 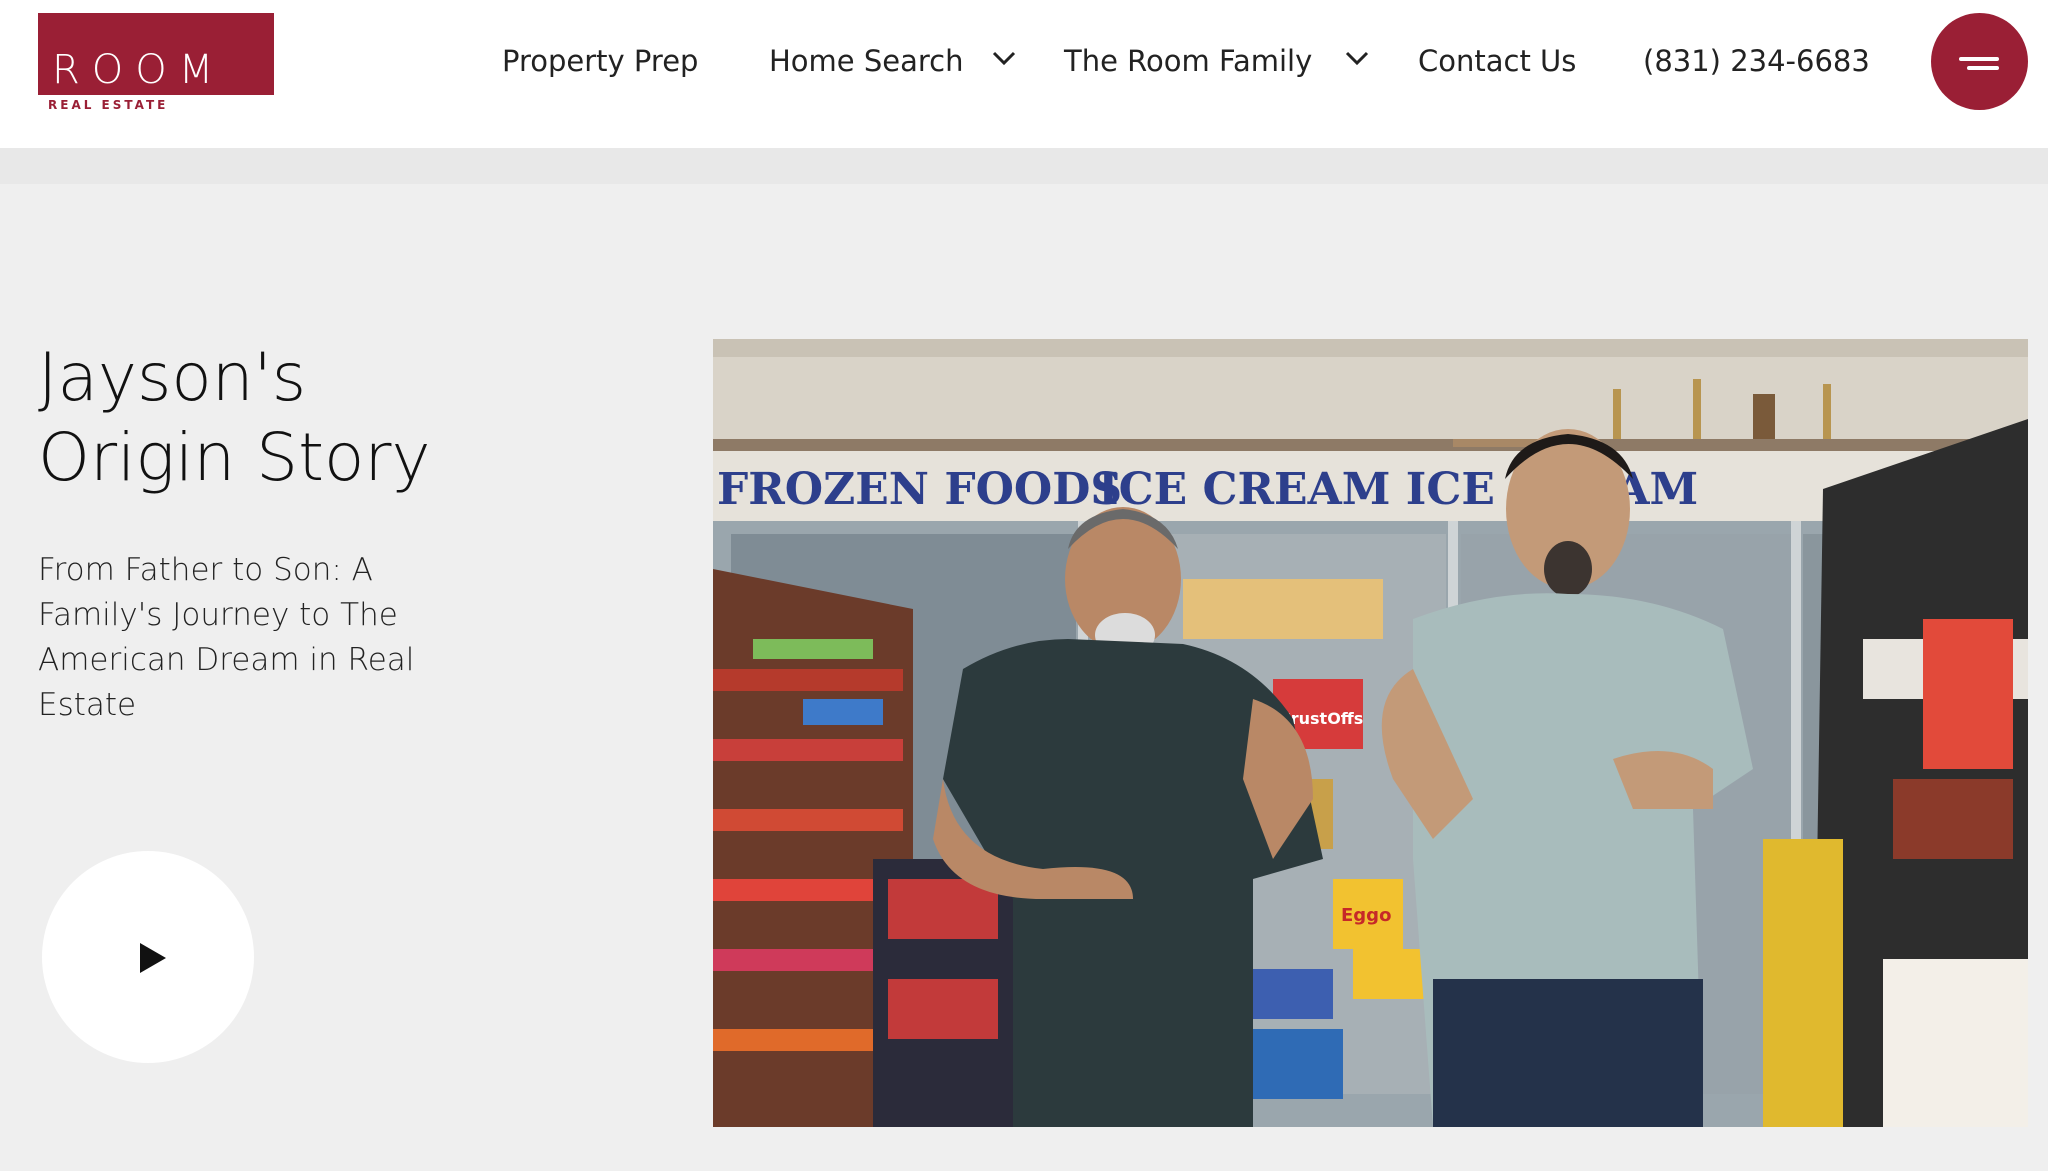 What do you see at coordinates (919, 489) in the screenshot?
I see `sign-frozen-foods: FROZEN FOODS` at bounding box center [919, 489].